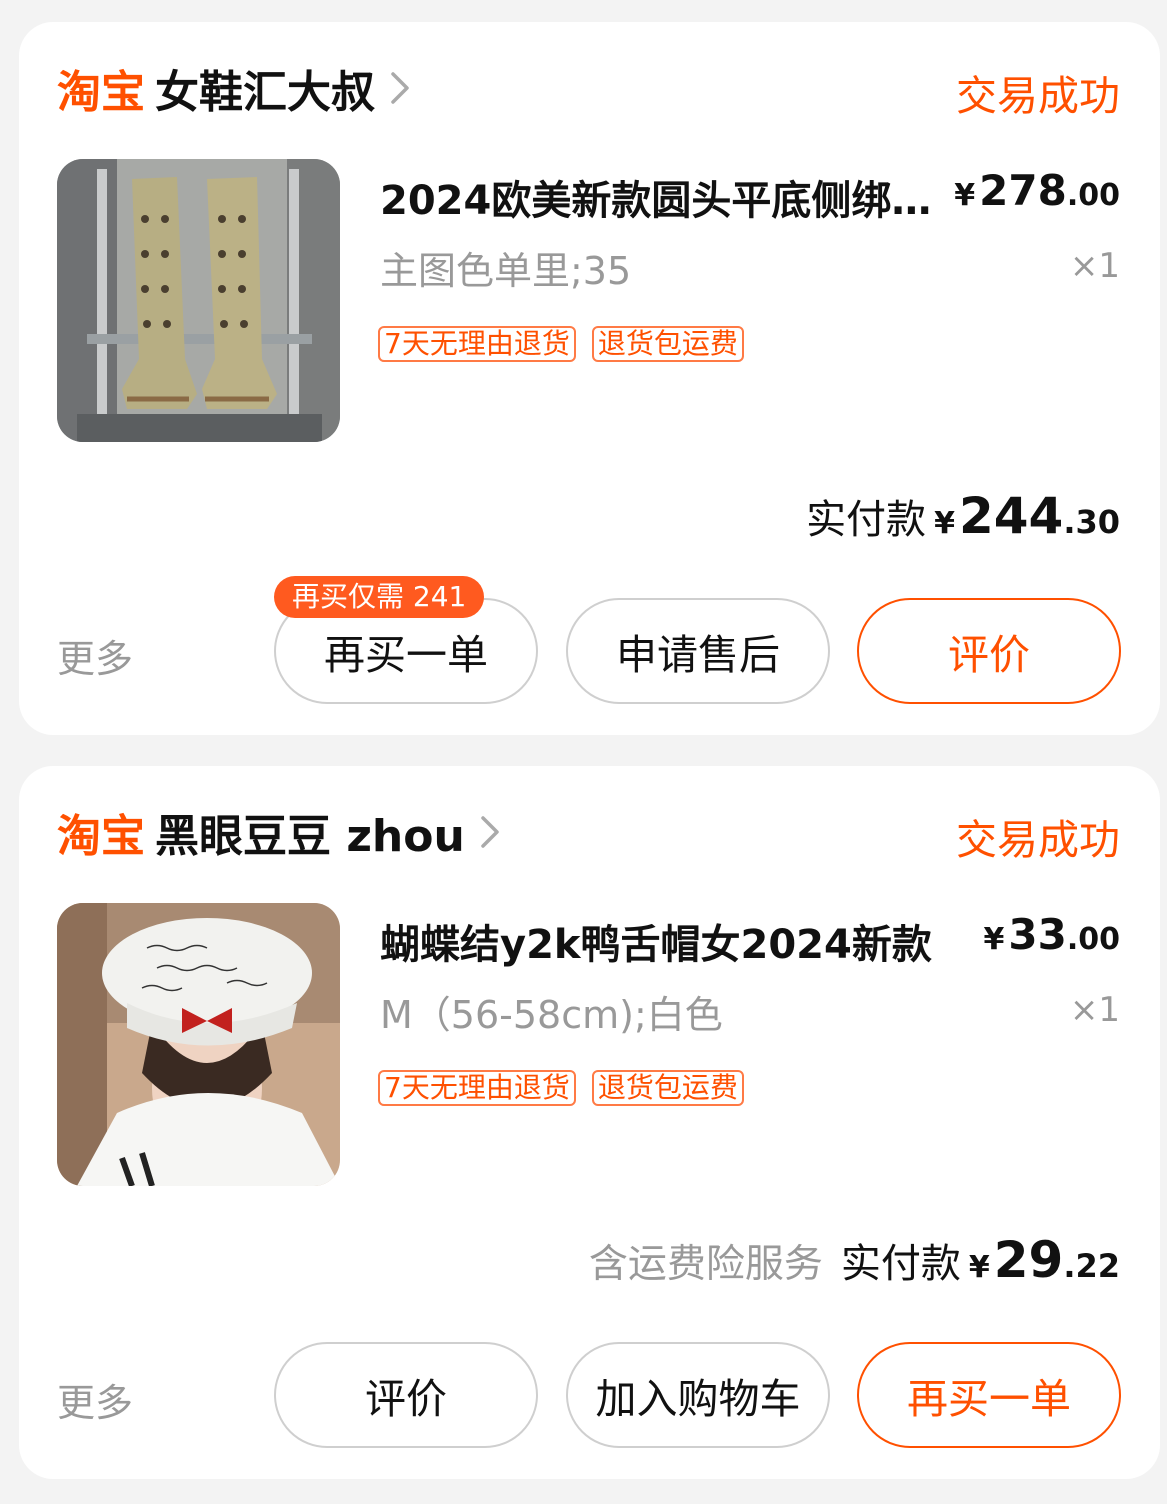 The image size is (1167, 1504). I want to click on after-sales-button: 申请售后, so click(698, 651).